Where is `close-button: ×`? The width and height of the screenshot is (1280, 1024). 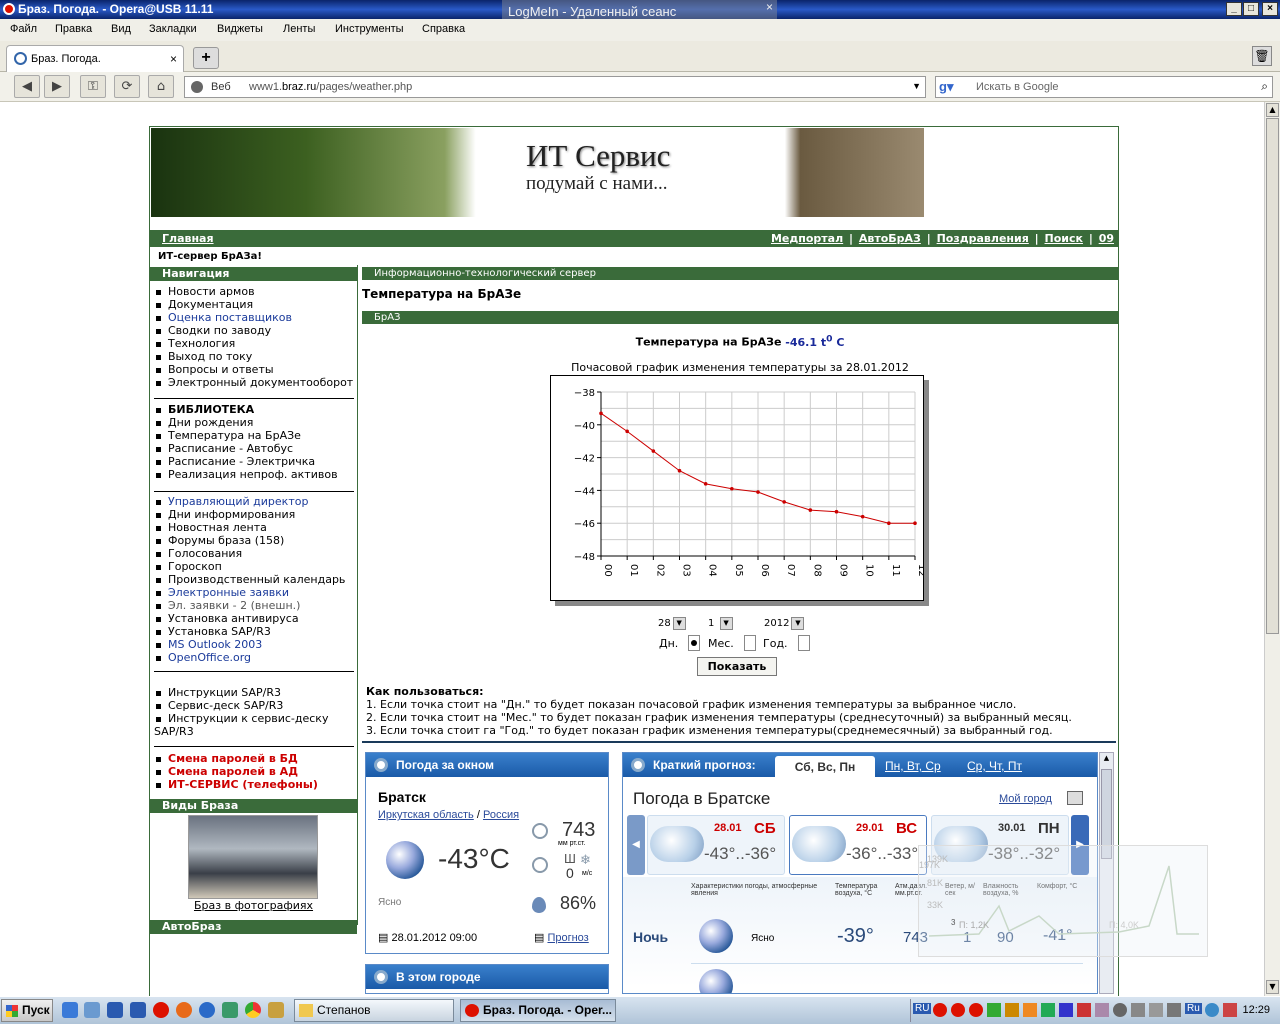 close-button: × is located at coordinates (1270, 9).